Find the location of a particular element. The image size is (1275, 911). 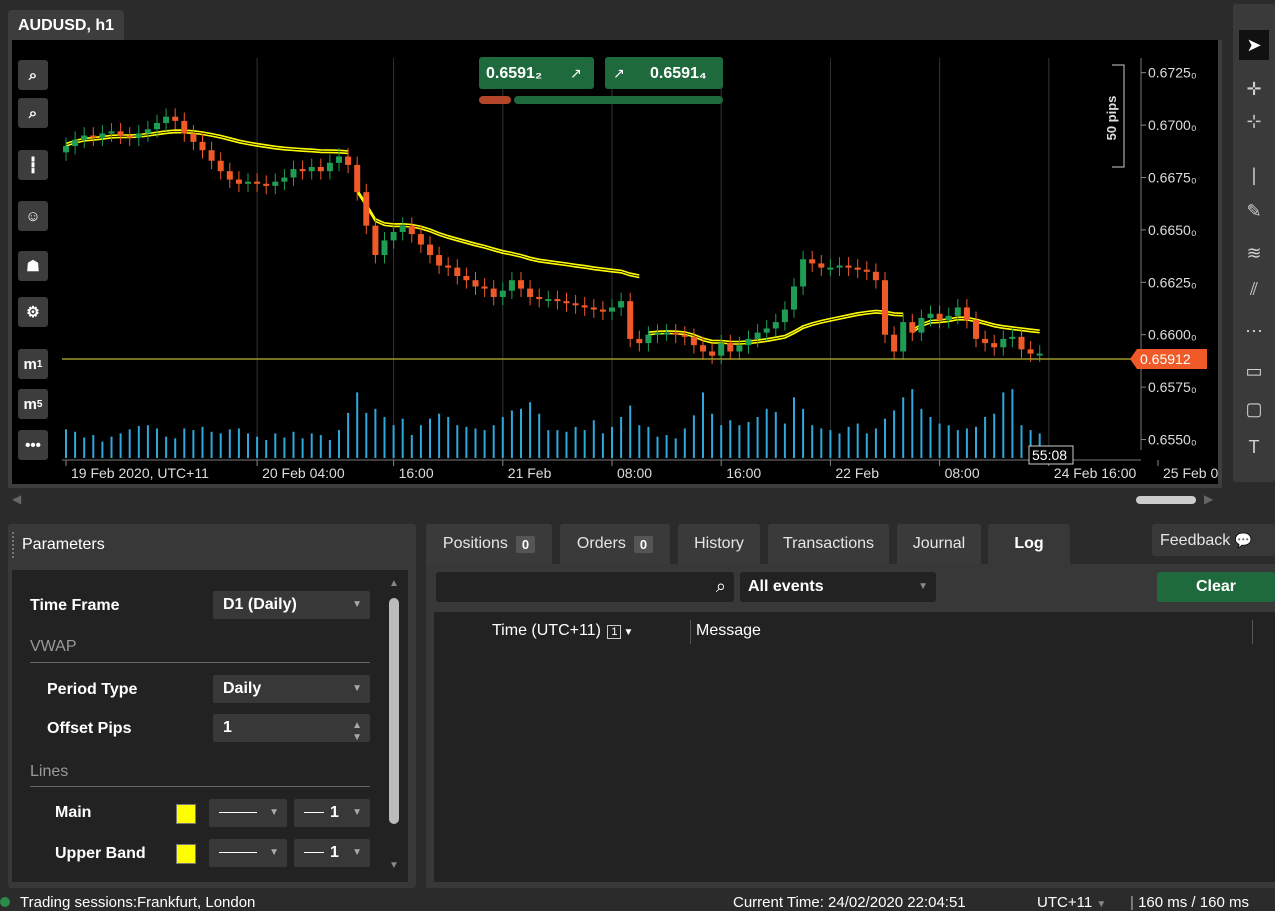

log-search-input: ⌕ is located at coordinates (585, 587).